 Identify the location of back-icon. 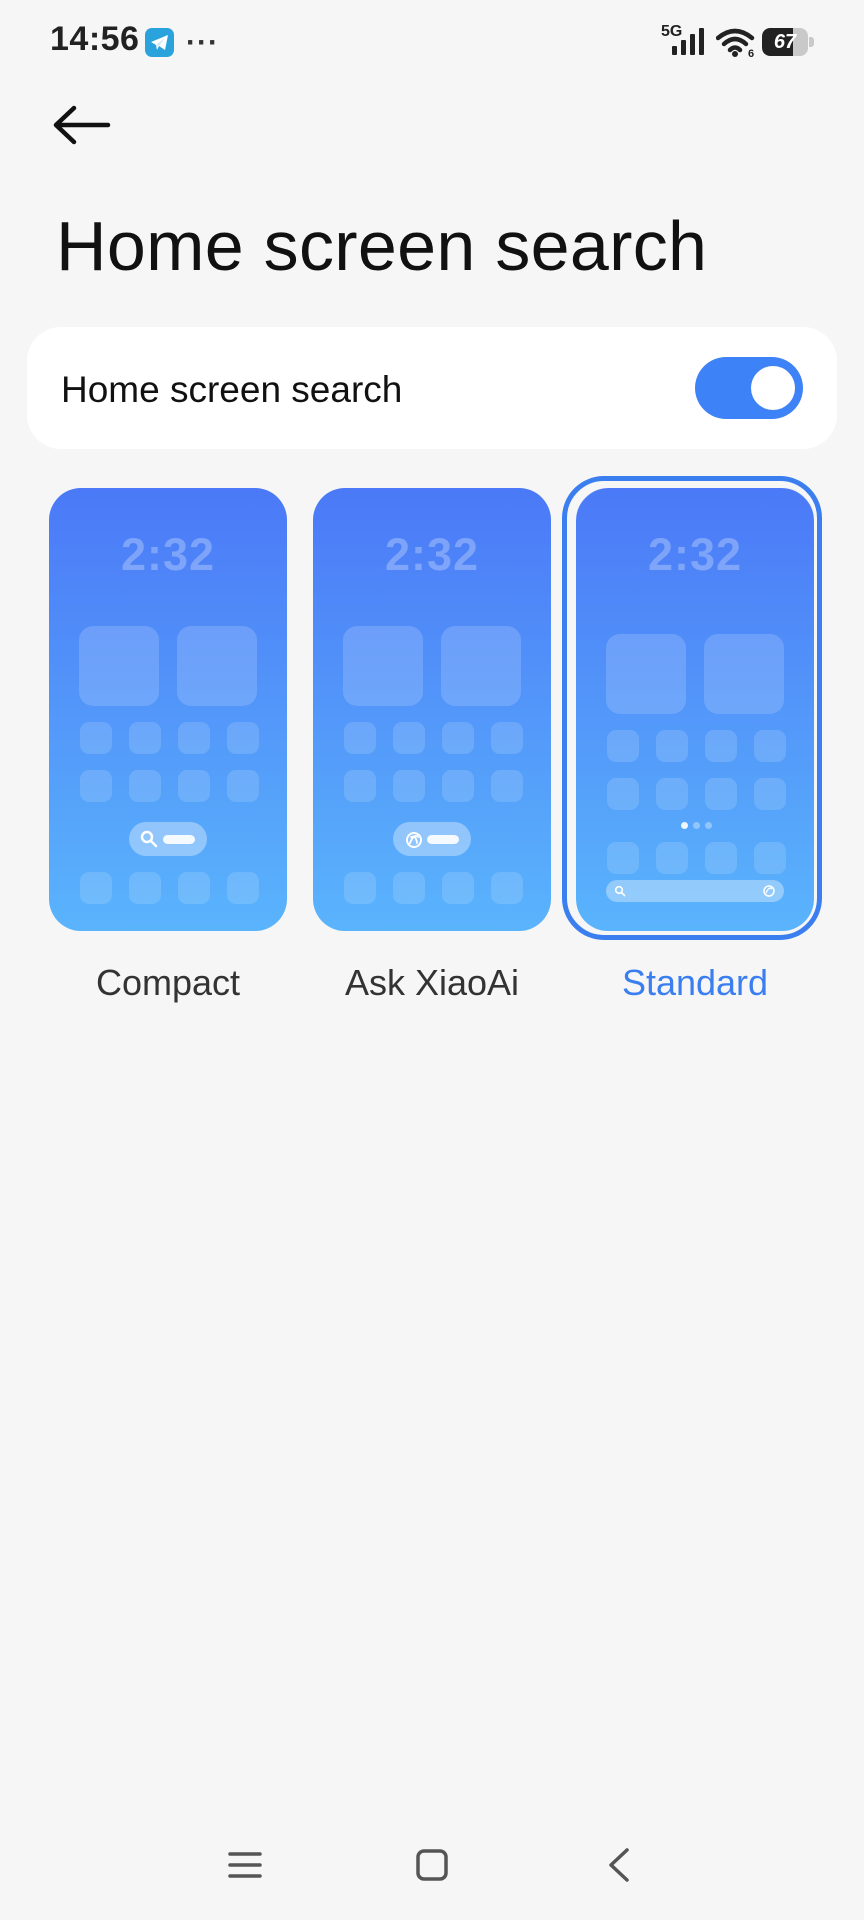
(619, 1865).